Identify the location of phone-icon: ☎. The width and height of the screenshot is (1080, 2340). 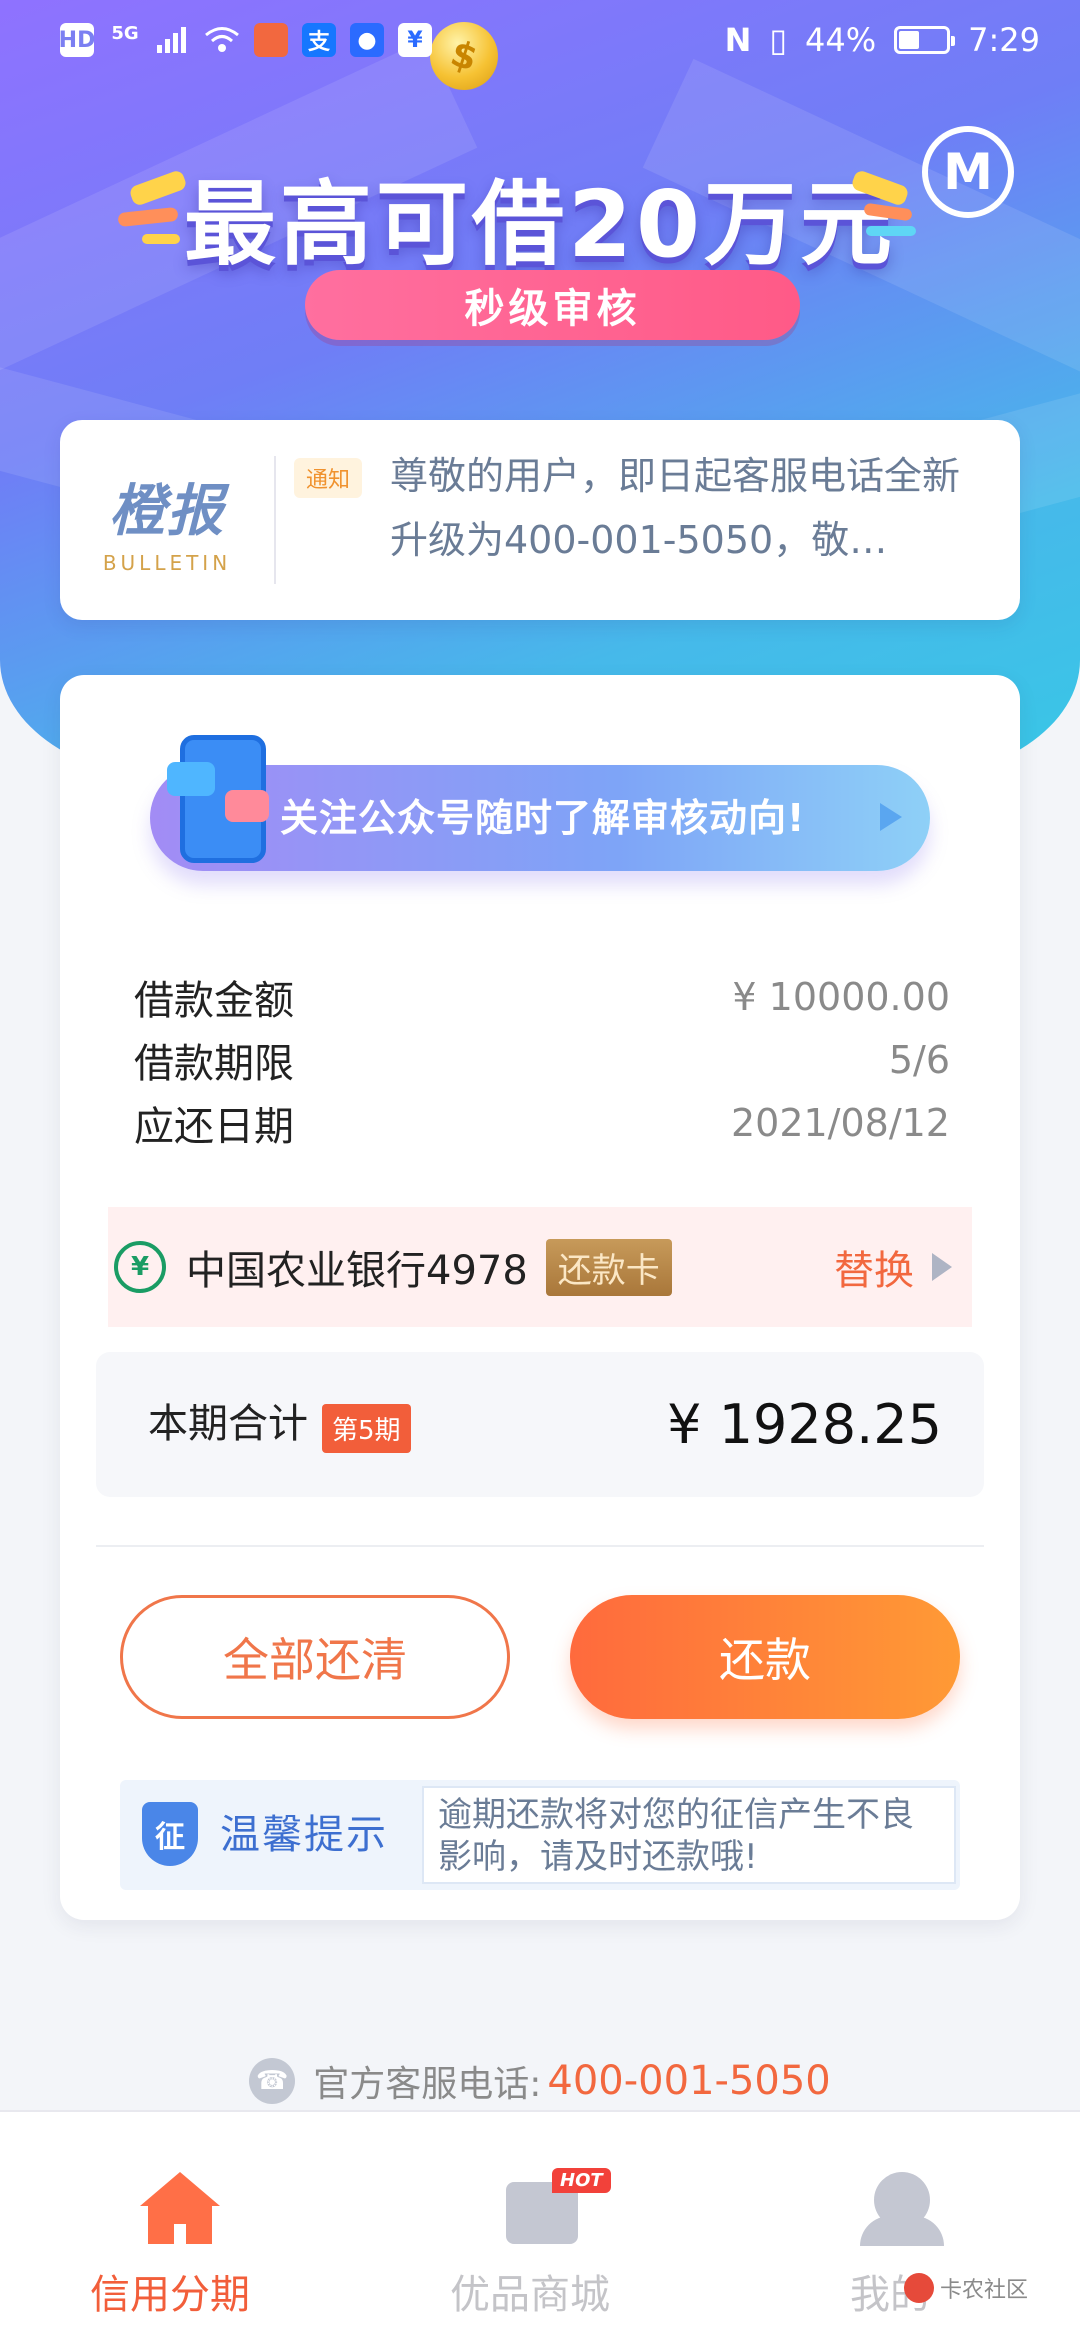
(272, 2081).